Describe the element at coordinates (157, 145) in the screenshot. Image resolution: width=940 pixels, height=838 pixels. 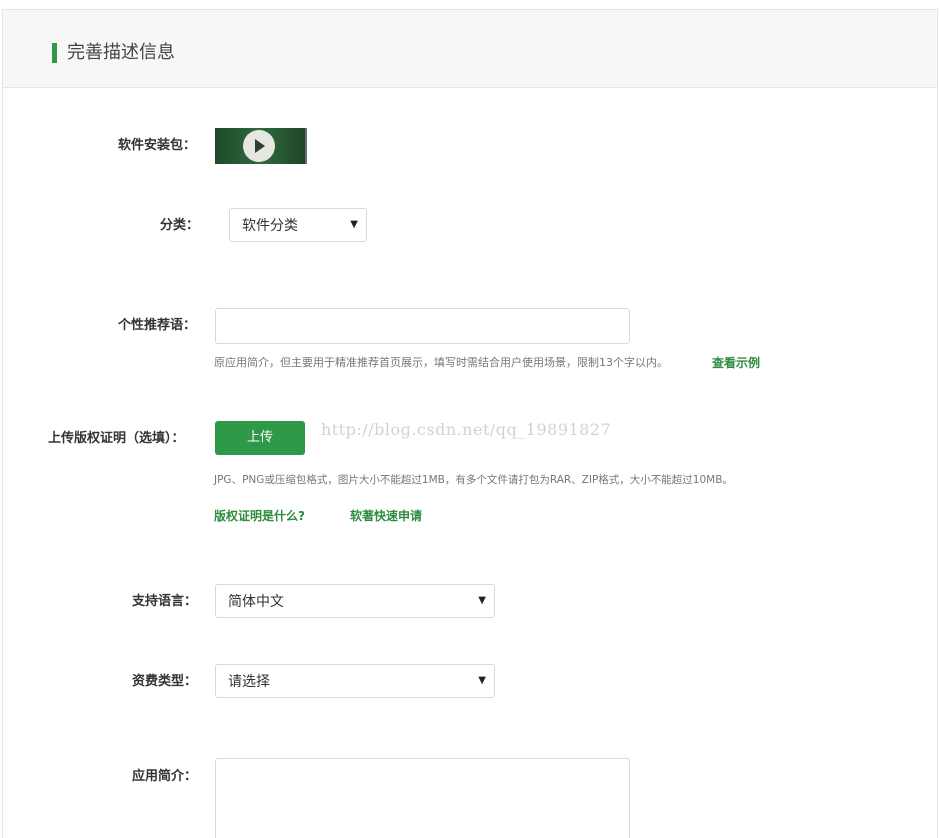
I see `package-label: 软件安装包：` at that location.